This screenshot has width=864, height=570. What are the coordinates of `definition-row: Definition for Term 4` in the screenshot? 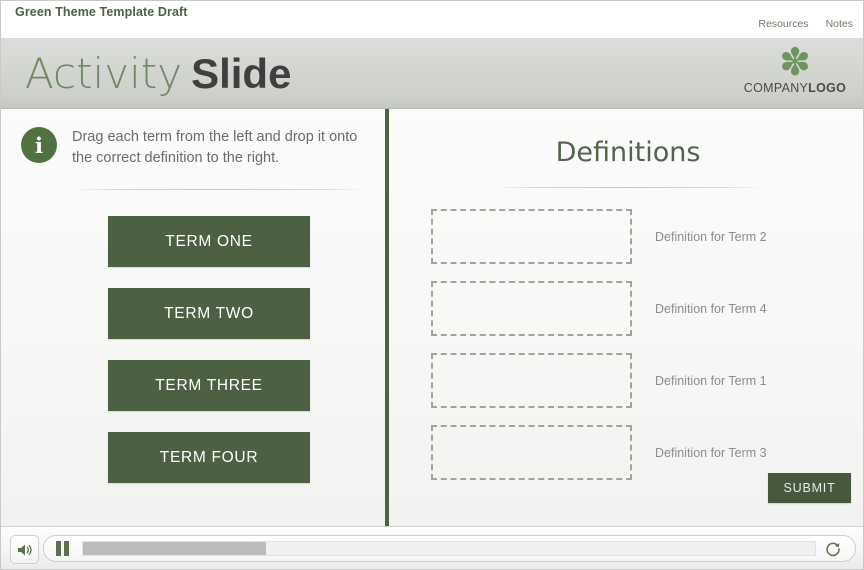 It's located at (641, 308).